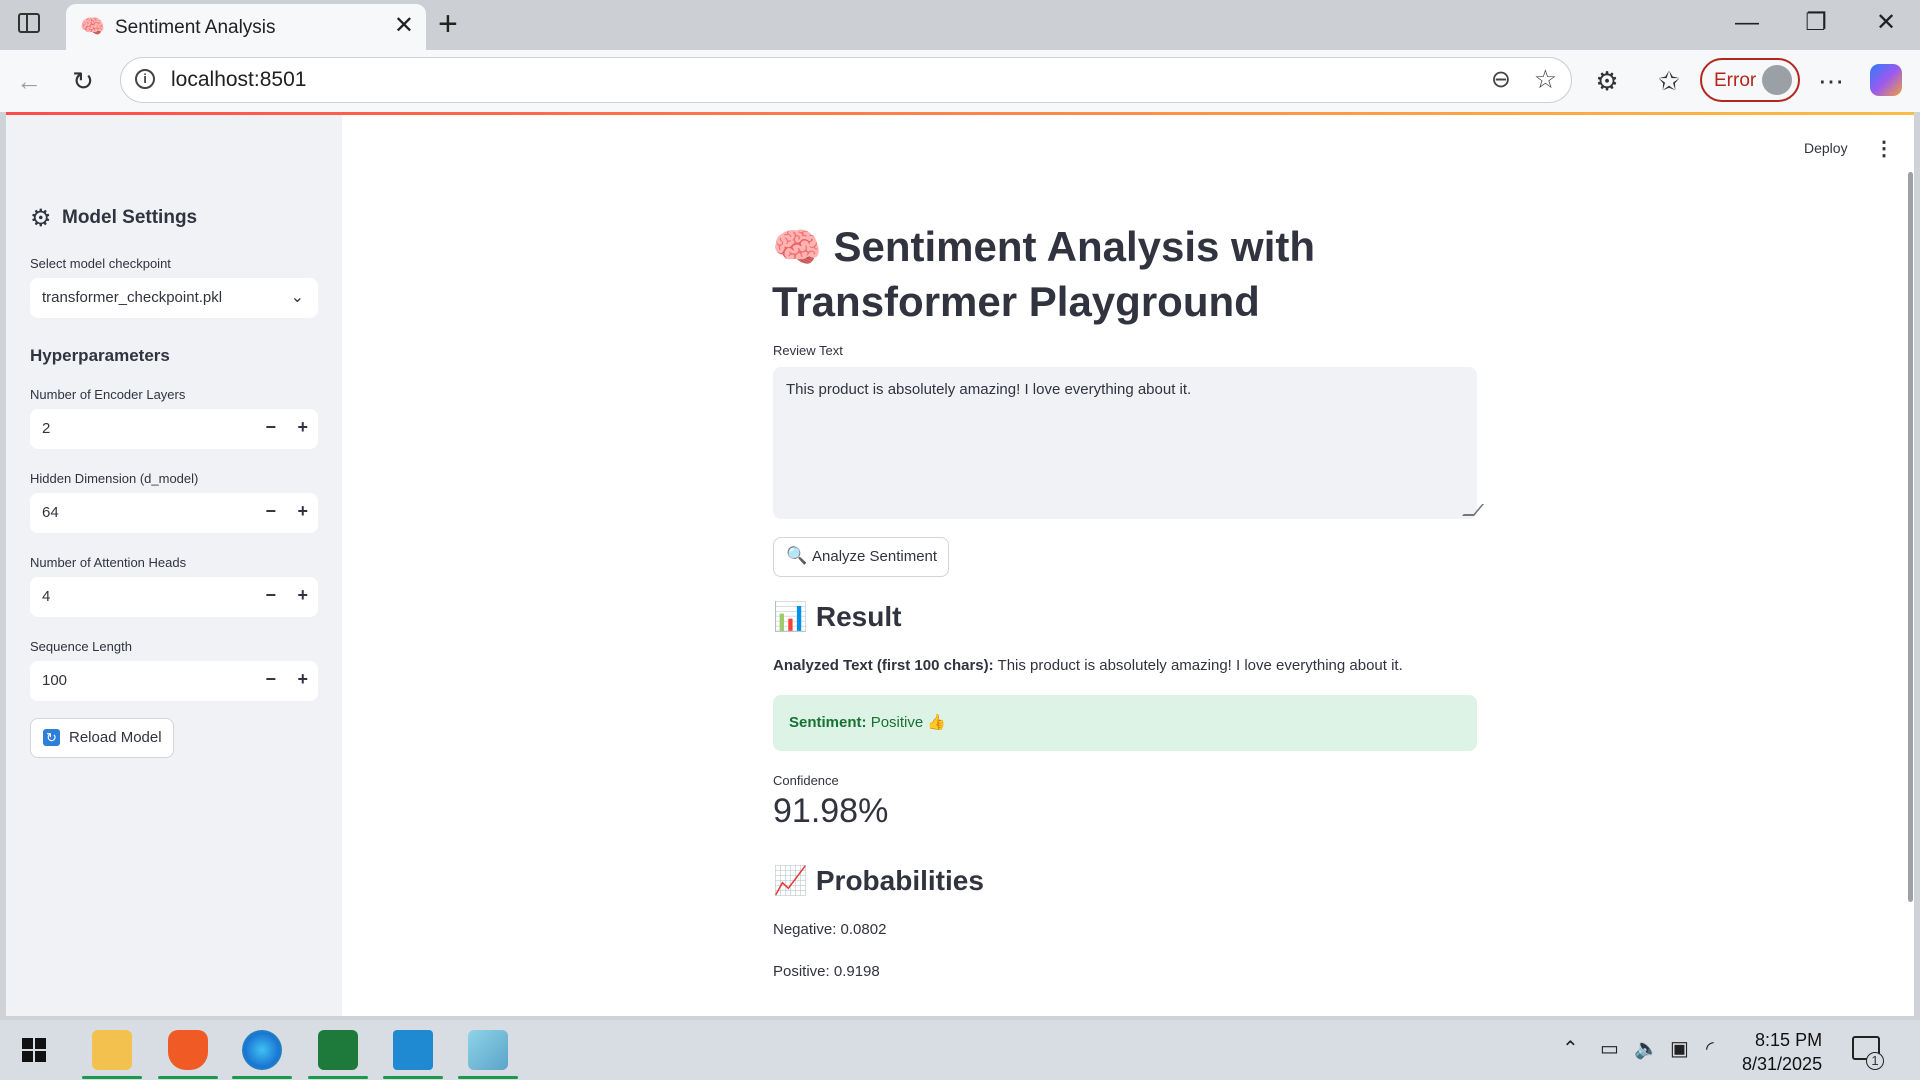 The height and width of the screenshot is (1080, 1920). What do you see at coordinates (174, 681) in the screenshot?
I see `seq-len-stepper: 100 − +` at bounding box center [174, 681].